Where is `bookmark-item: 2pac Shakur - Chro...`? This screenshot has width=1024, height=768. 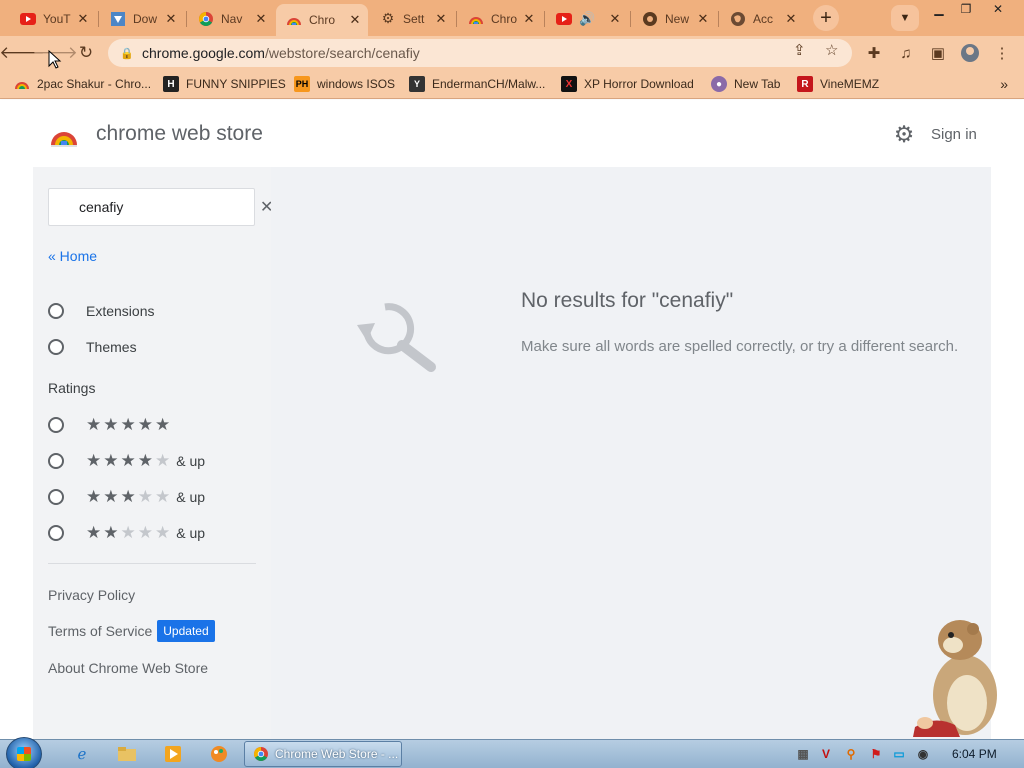
bookmark-item: 2pac Shakur - Chro... is located at coordinates (82, 84).